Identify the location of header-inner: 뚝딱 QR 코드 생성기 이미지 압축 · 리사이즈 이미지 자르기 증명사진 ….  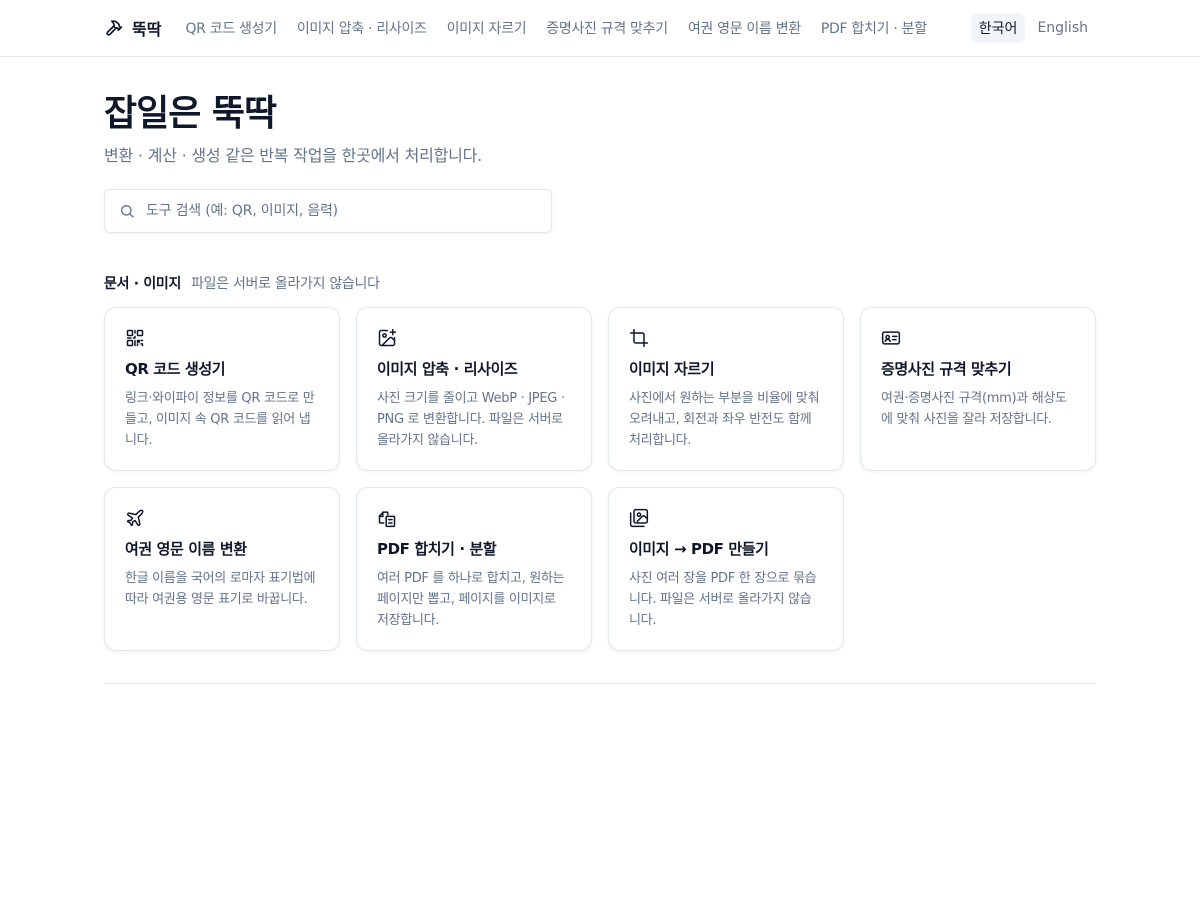
(600, 28).